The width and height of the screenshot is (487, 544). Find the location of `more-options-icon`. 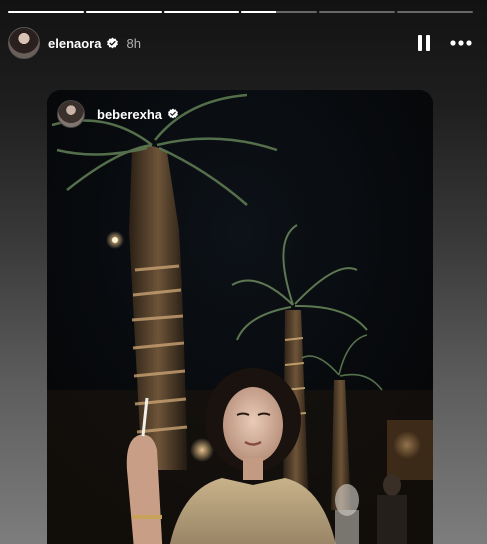

more-options-icon is located at coordinates (461, 43).